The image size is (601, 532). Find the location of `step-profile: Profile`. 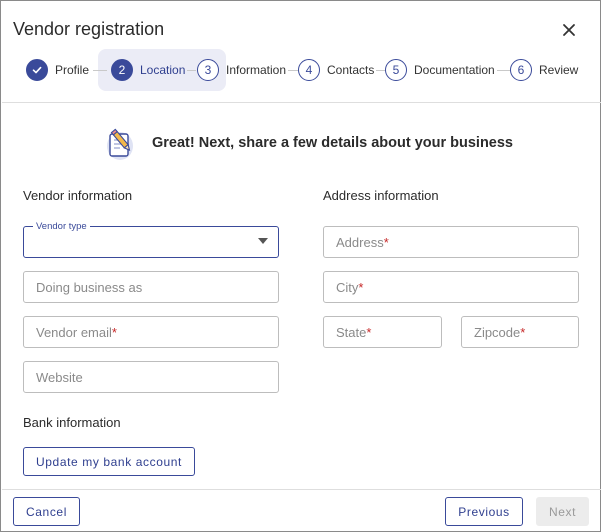

step-profile: Profile is located at coordinates (57, 70).